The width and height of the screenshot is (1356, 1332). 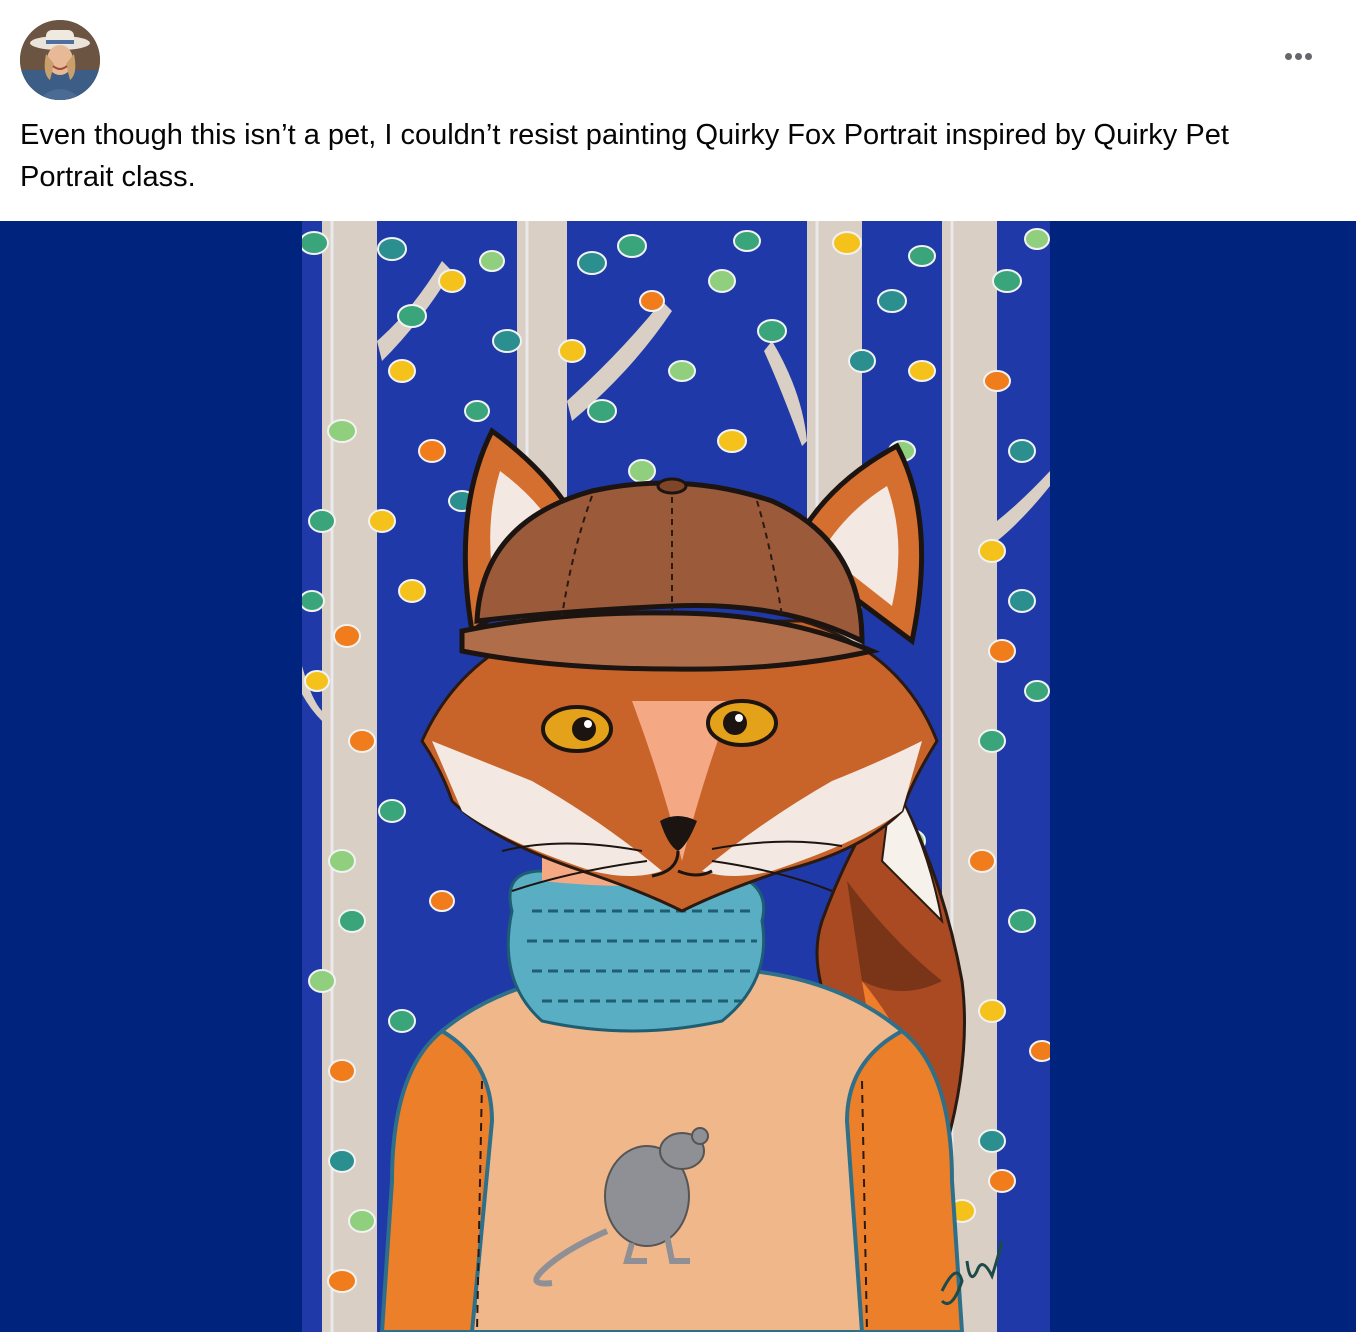 I want to click on avatar-image, so click(x=60, y=60).